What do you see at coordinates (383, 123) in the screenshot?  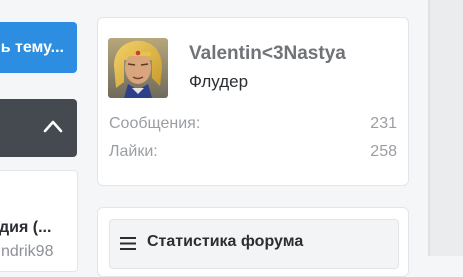 I see `messages-count: 231` at bounding box center [383, 123].